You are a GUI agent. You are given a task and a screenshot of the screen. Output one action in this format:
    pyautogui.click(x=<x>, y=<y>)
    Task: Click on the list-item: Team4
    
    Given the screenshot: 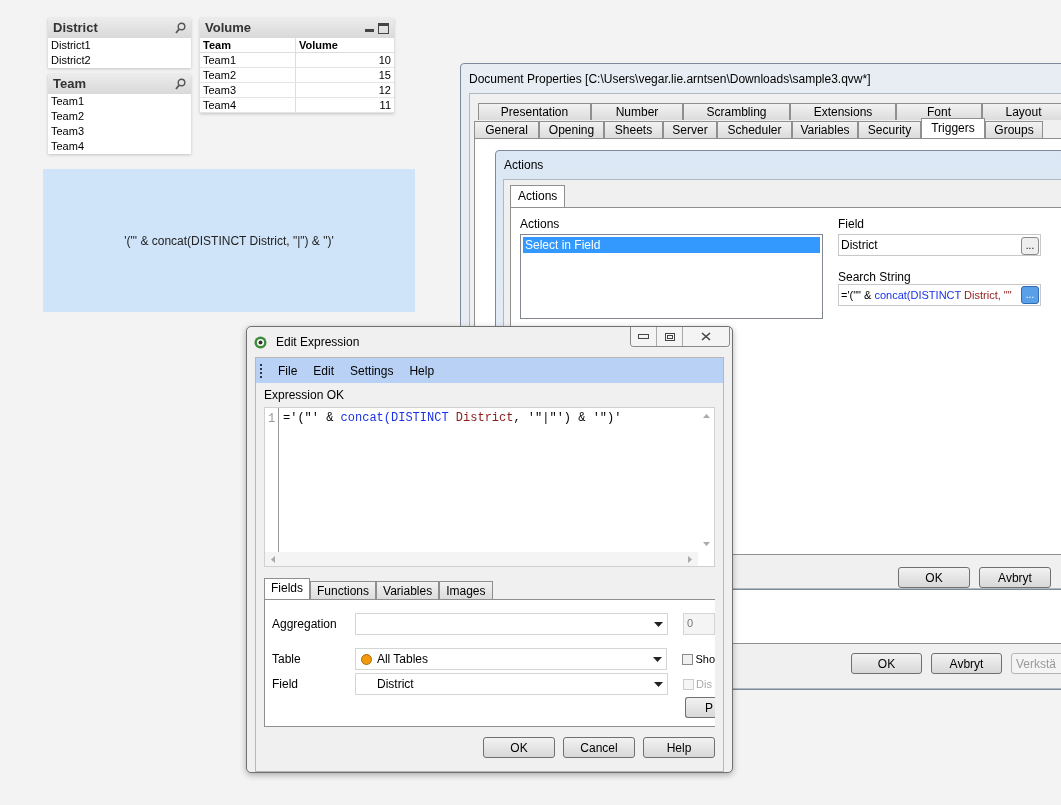 What is the action you would take?
    pyautogui.click(x=119, y=146)
    